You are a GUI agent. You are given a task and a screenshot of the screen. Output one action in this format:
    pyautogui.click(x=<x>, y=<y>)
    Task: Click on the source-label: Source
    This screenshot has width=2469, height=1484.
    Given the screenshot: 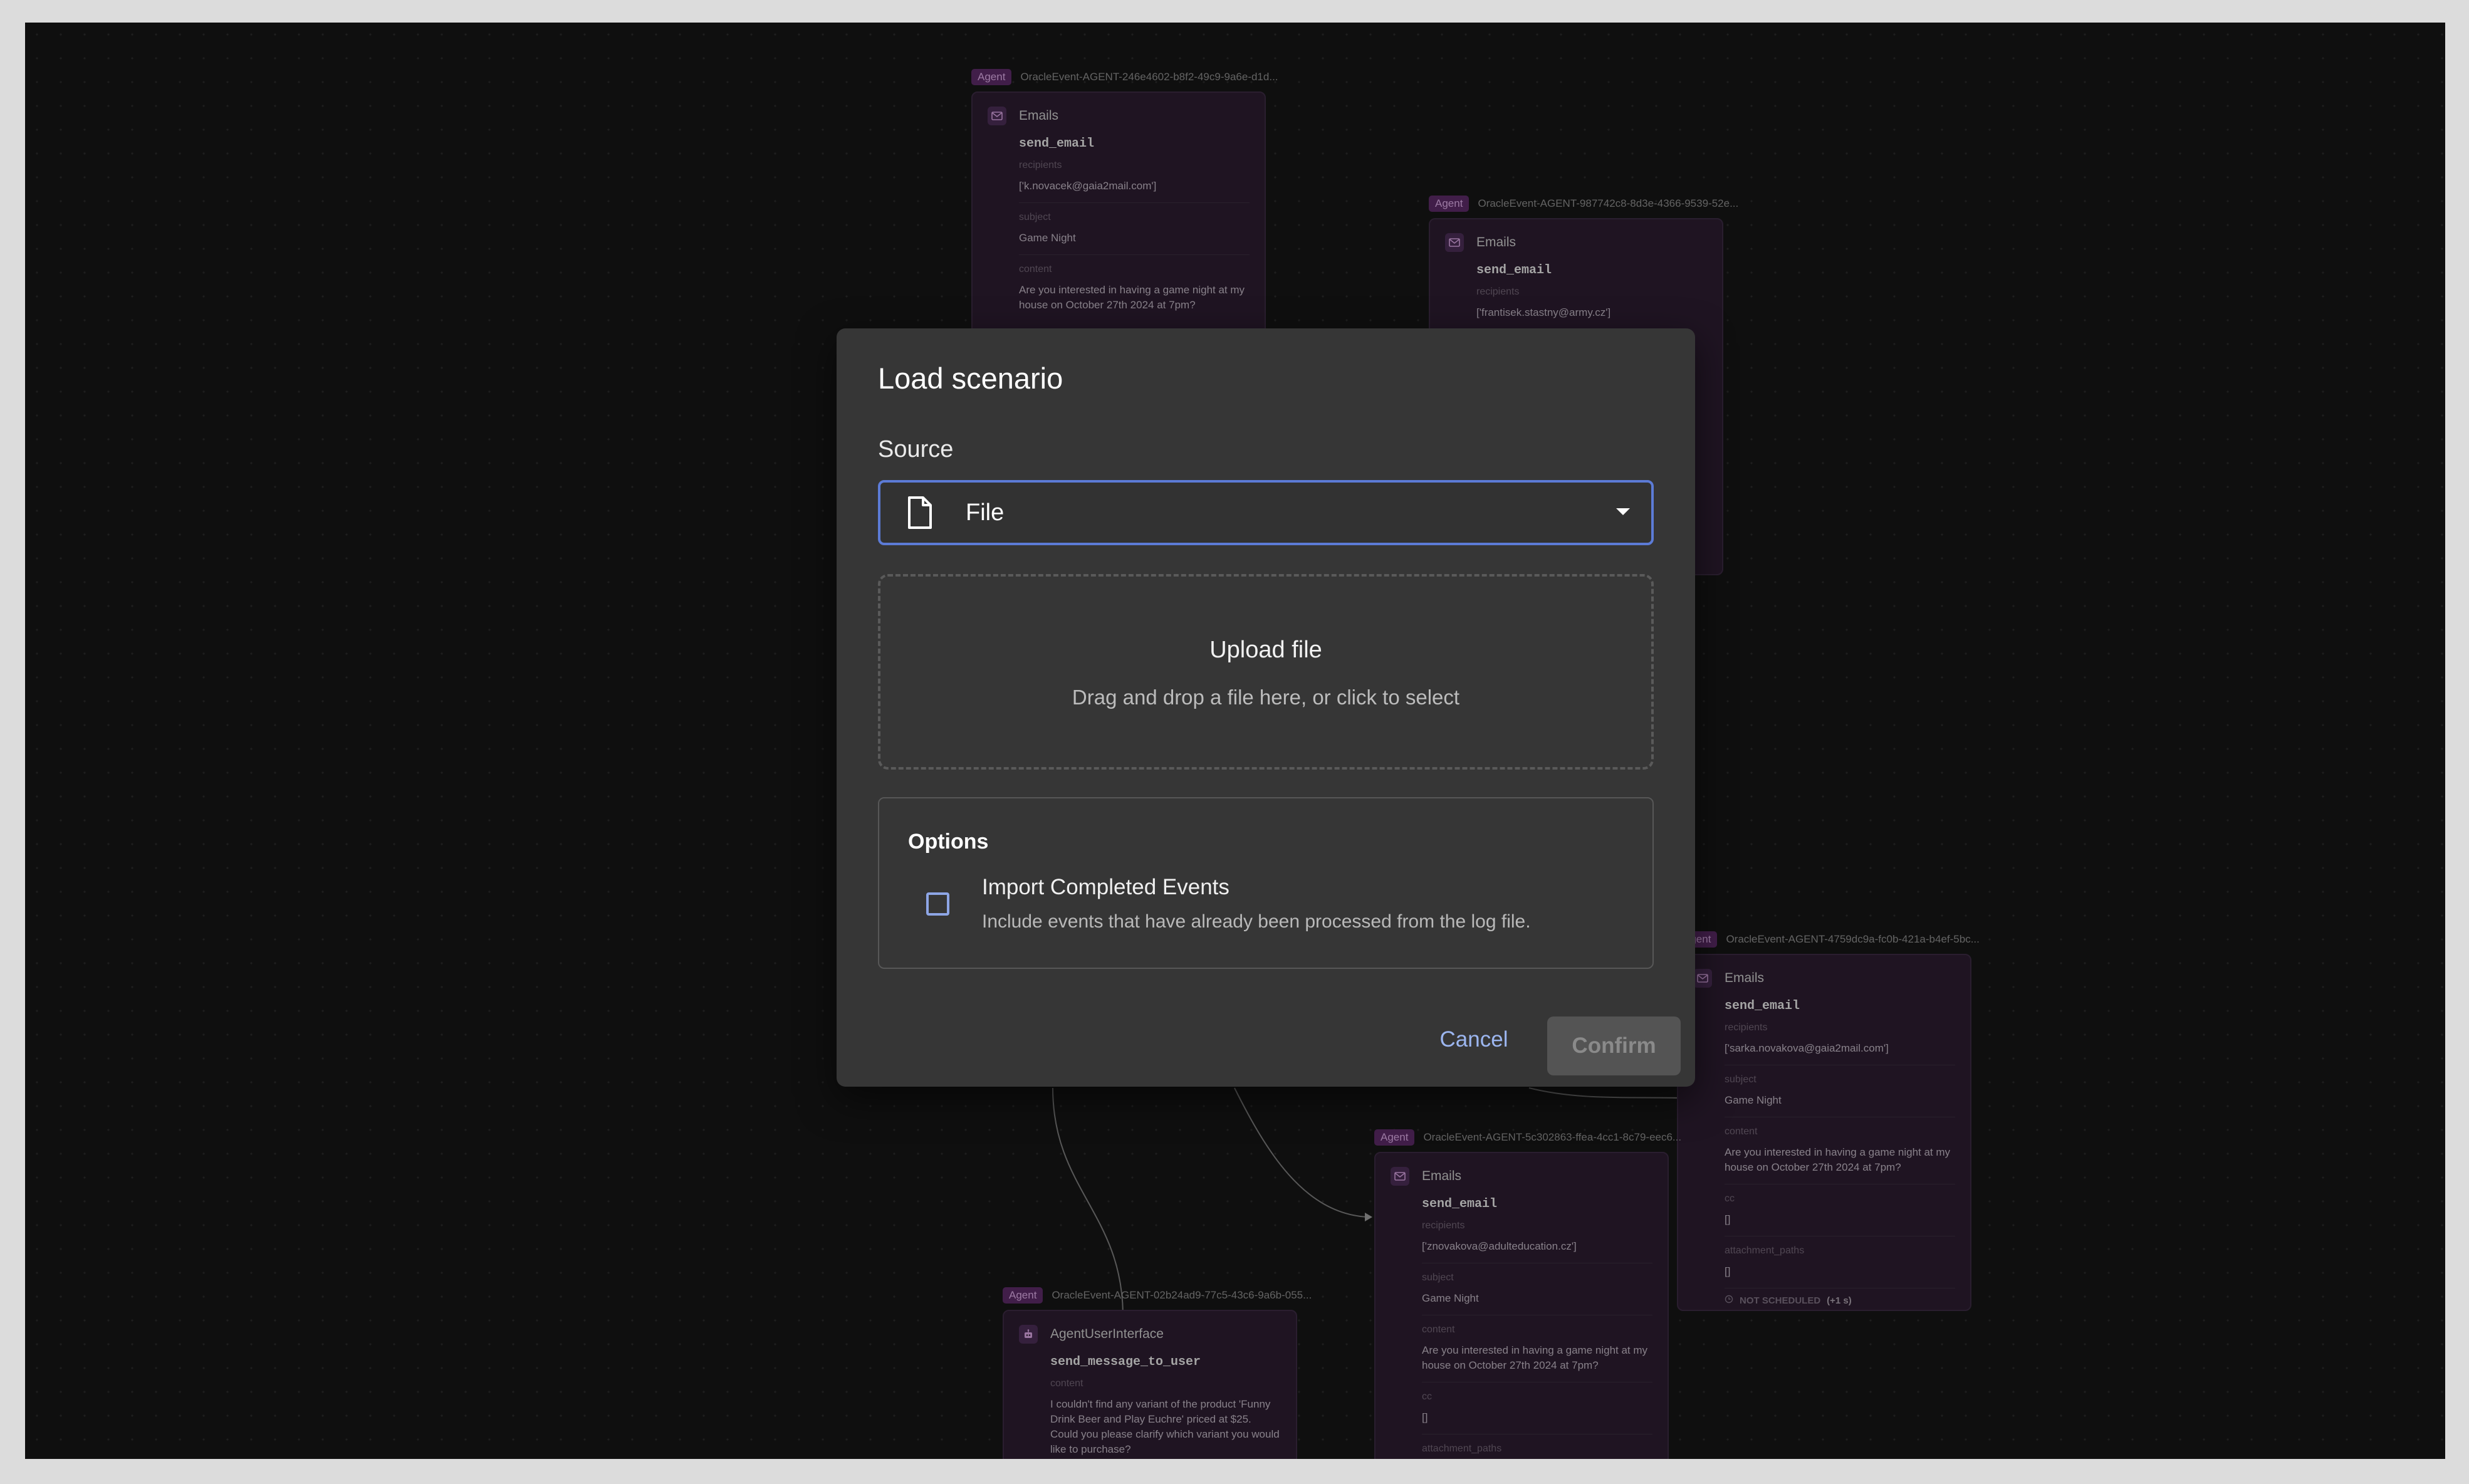 What is the action you would take?
    pyautogui.click(x=916, y=449)
    